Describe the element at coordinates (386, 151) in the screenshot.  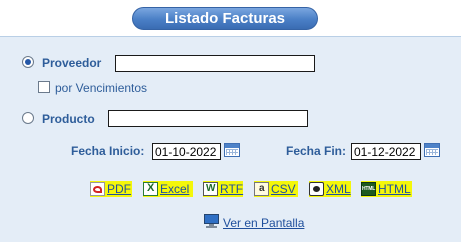
I see `fecha-fin-input` at that location.